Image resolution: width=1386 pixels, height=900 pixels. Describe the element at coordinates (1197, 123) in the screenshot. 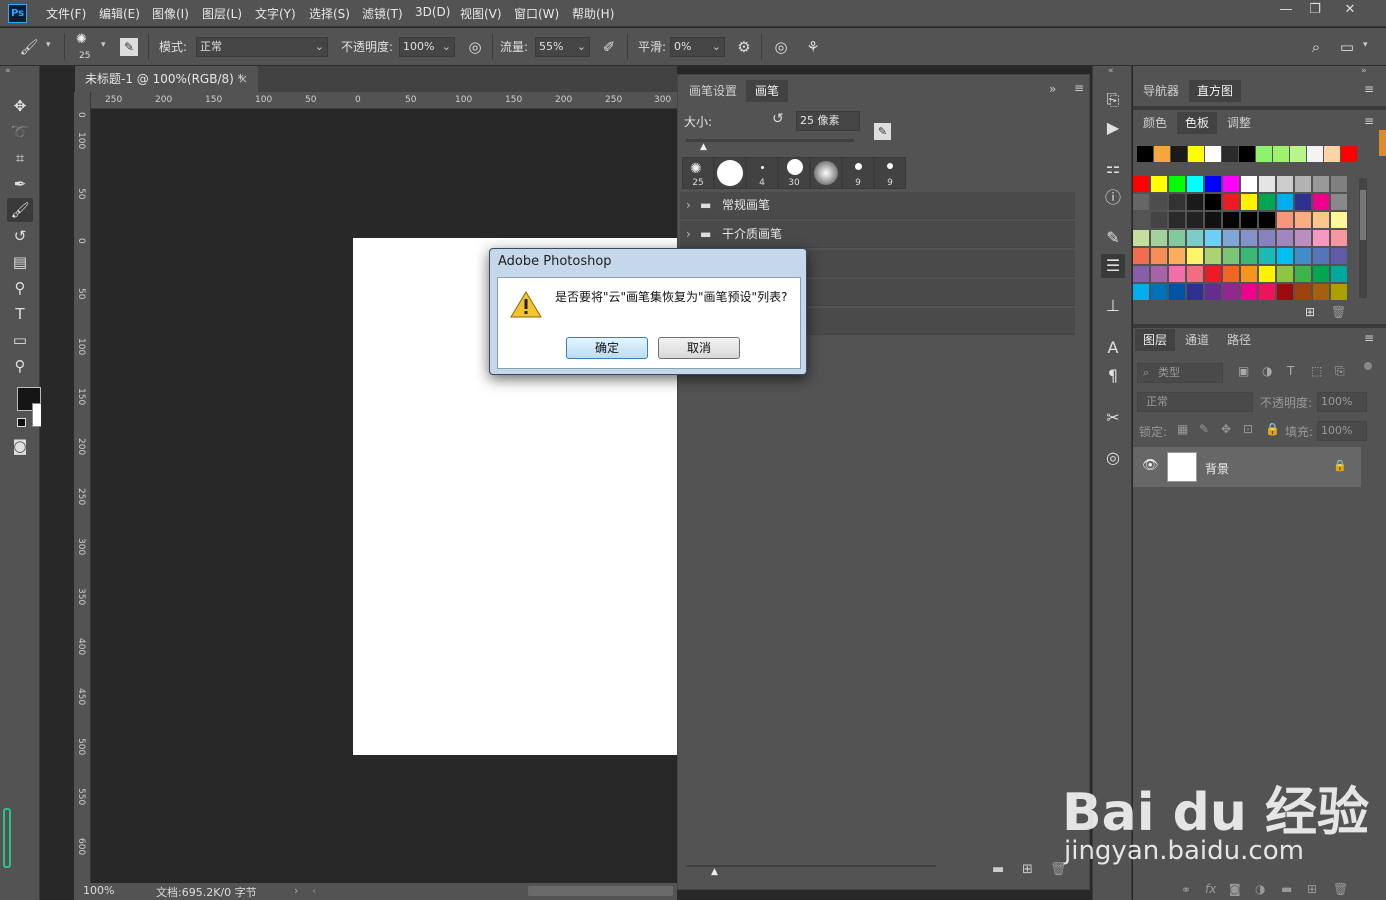

I see `tab-swatches: 色板` at that location.